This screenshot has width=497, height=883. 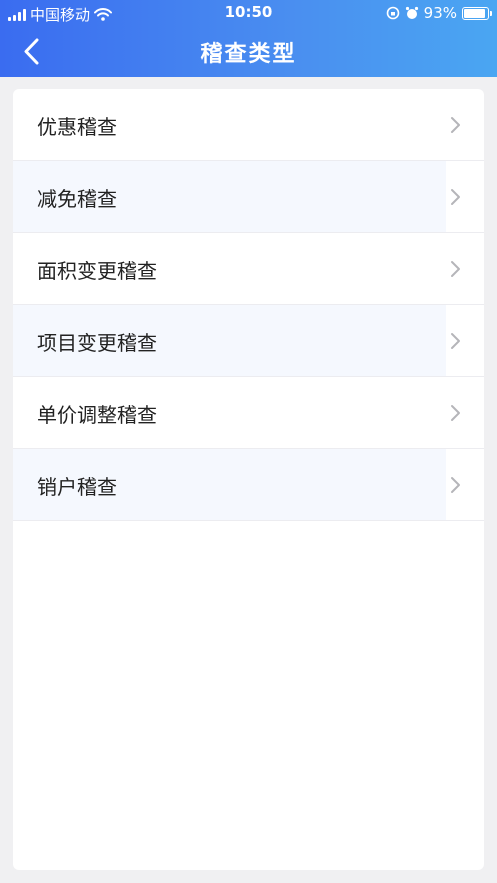 What do you see at coordinates (77, 199) in the screenshot?
I see `list-item-label: 减免稽查` at bounding box center [77, 199].